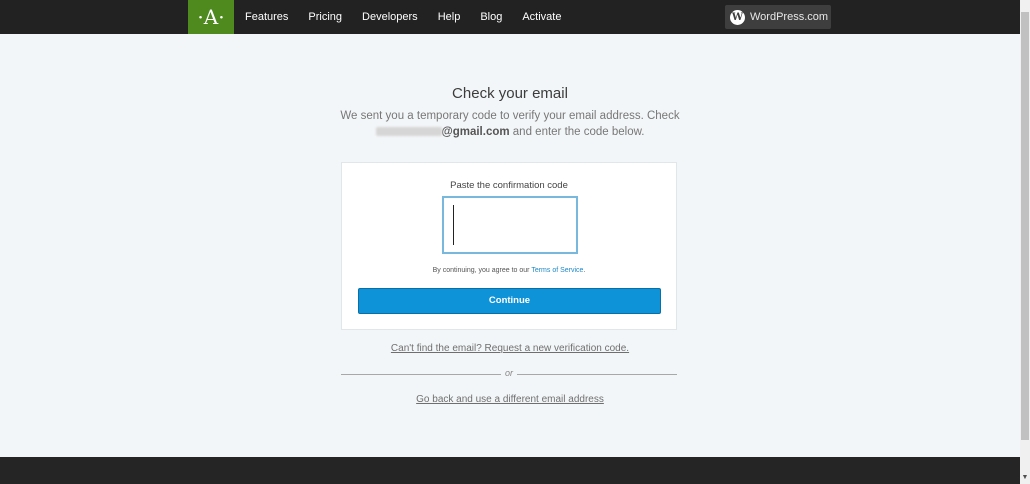 Image resolution: width=1030 pixels, height=484 pixels. I want to click on code-field-label: Paste the confirmation code, so click(509, 185).